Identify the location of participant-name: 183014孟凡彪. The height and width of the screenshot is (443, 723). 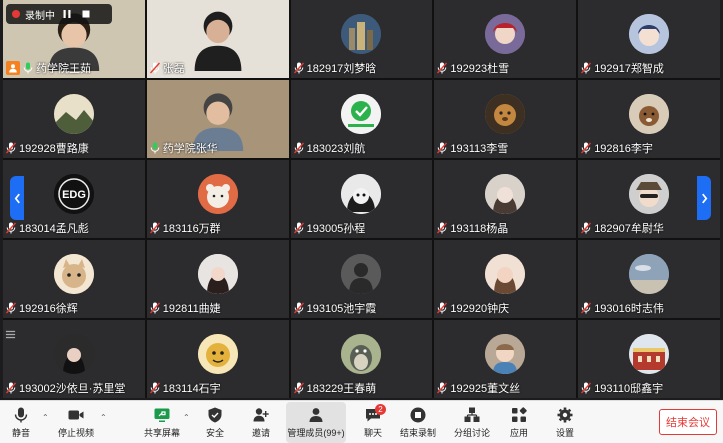
(54, 229).